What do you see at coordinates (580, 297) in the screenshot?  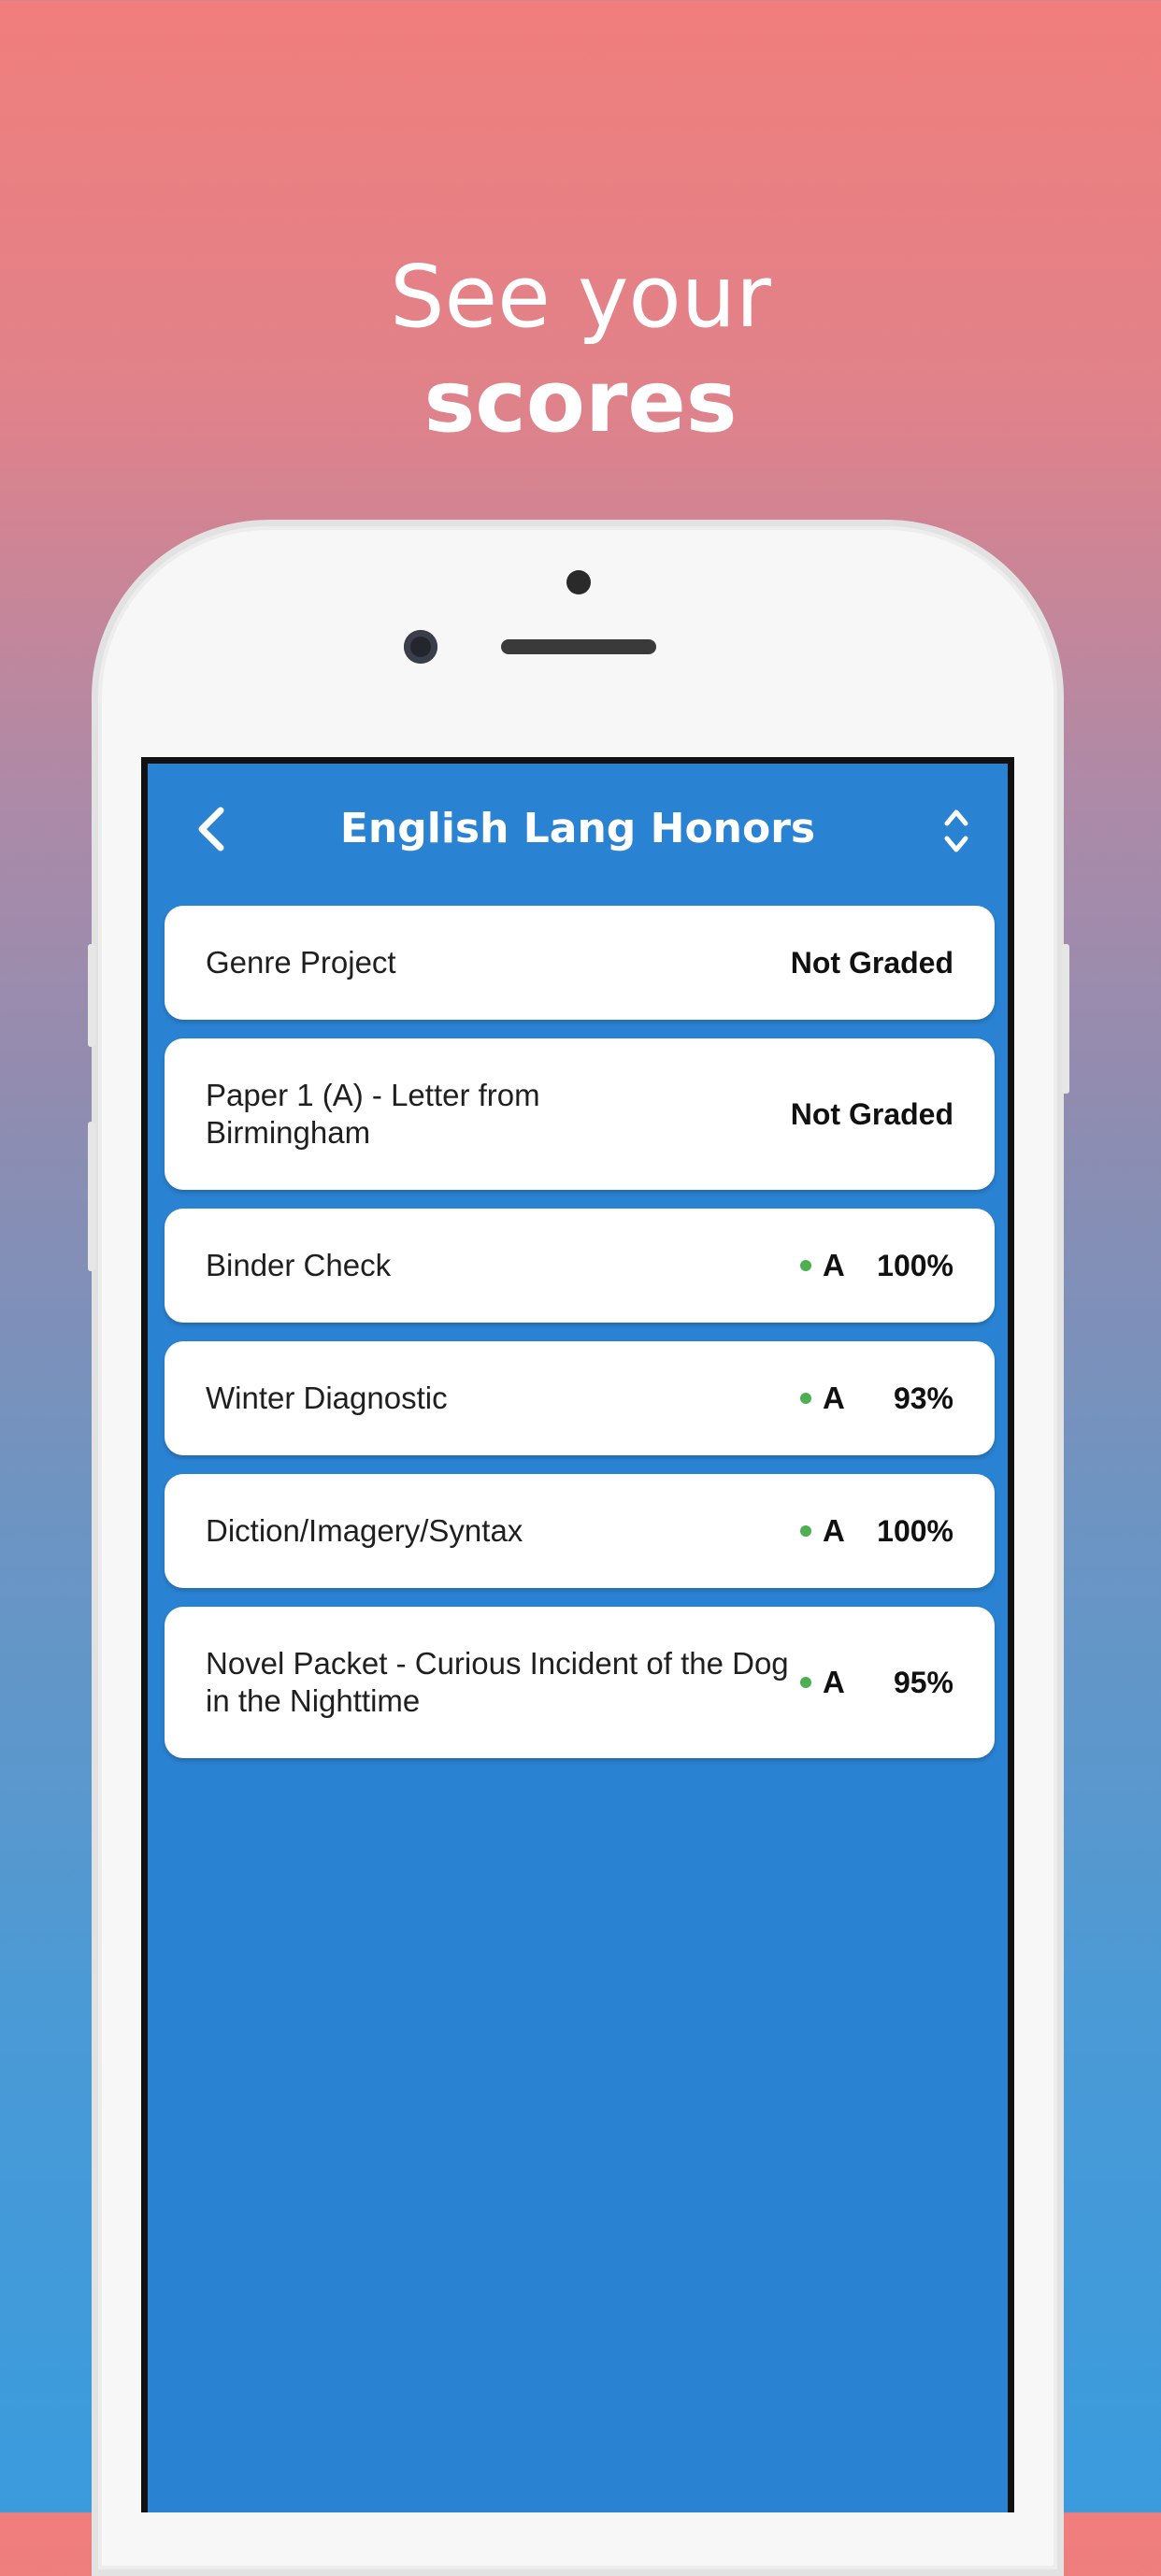 I see `headline-line1: See your` at bounding box center [580, 297].